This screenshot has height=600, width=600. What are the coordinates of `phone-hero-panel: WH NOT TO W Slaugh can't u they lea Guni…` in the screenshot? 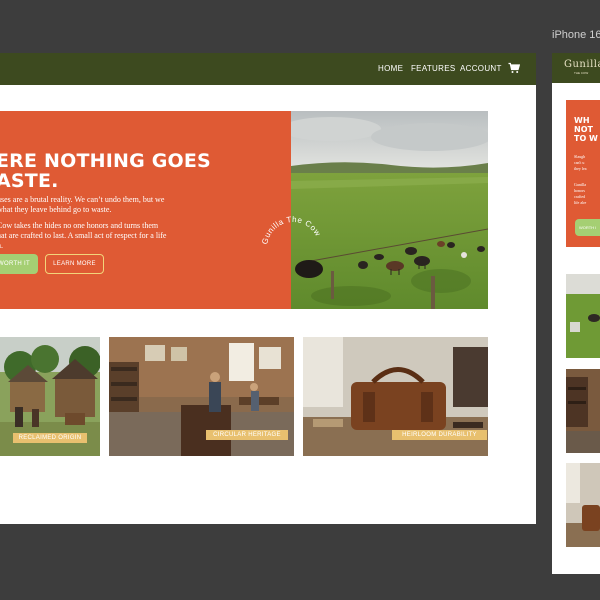 It's located at (583, 173).